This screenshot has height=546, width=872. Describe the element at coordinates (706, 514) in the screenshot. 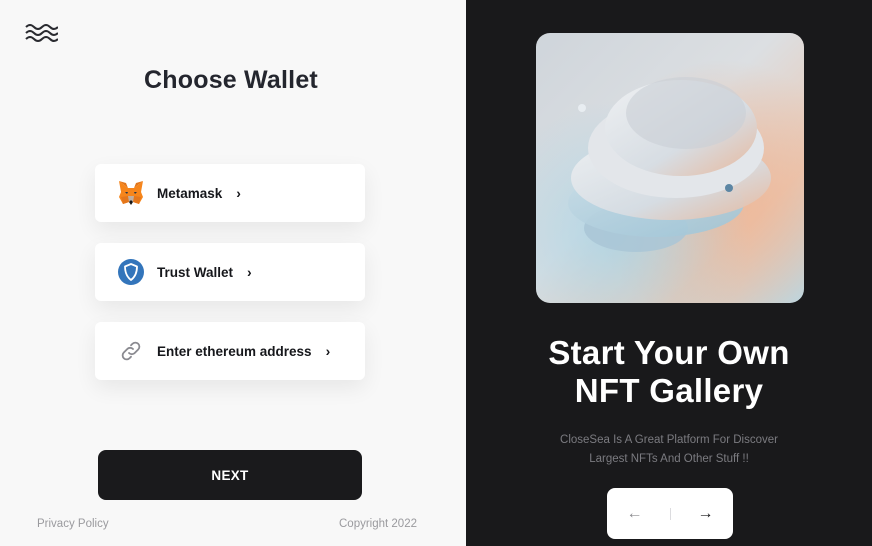

I see `arrow-right-icon: →` at that location.